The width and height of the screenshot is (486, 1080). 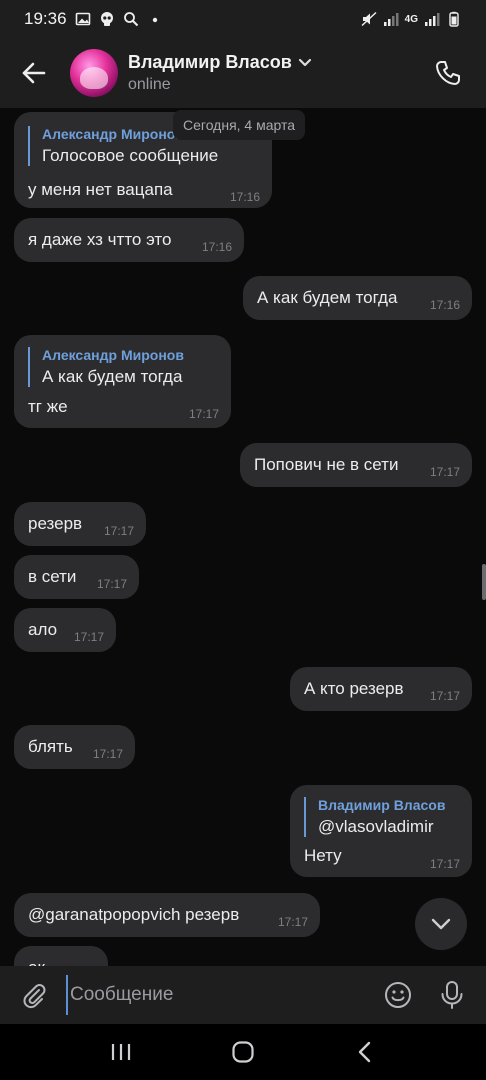 What do you see at coordinates (327, 297) in the screenshot?
I see `message-text: А как будем тогда` at bounding box center [327, 297].